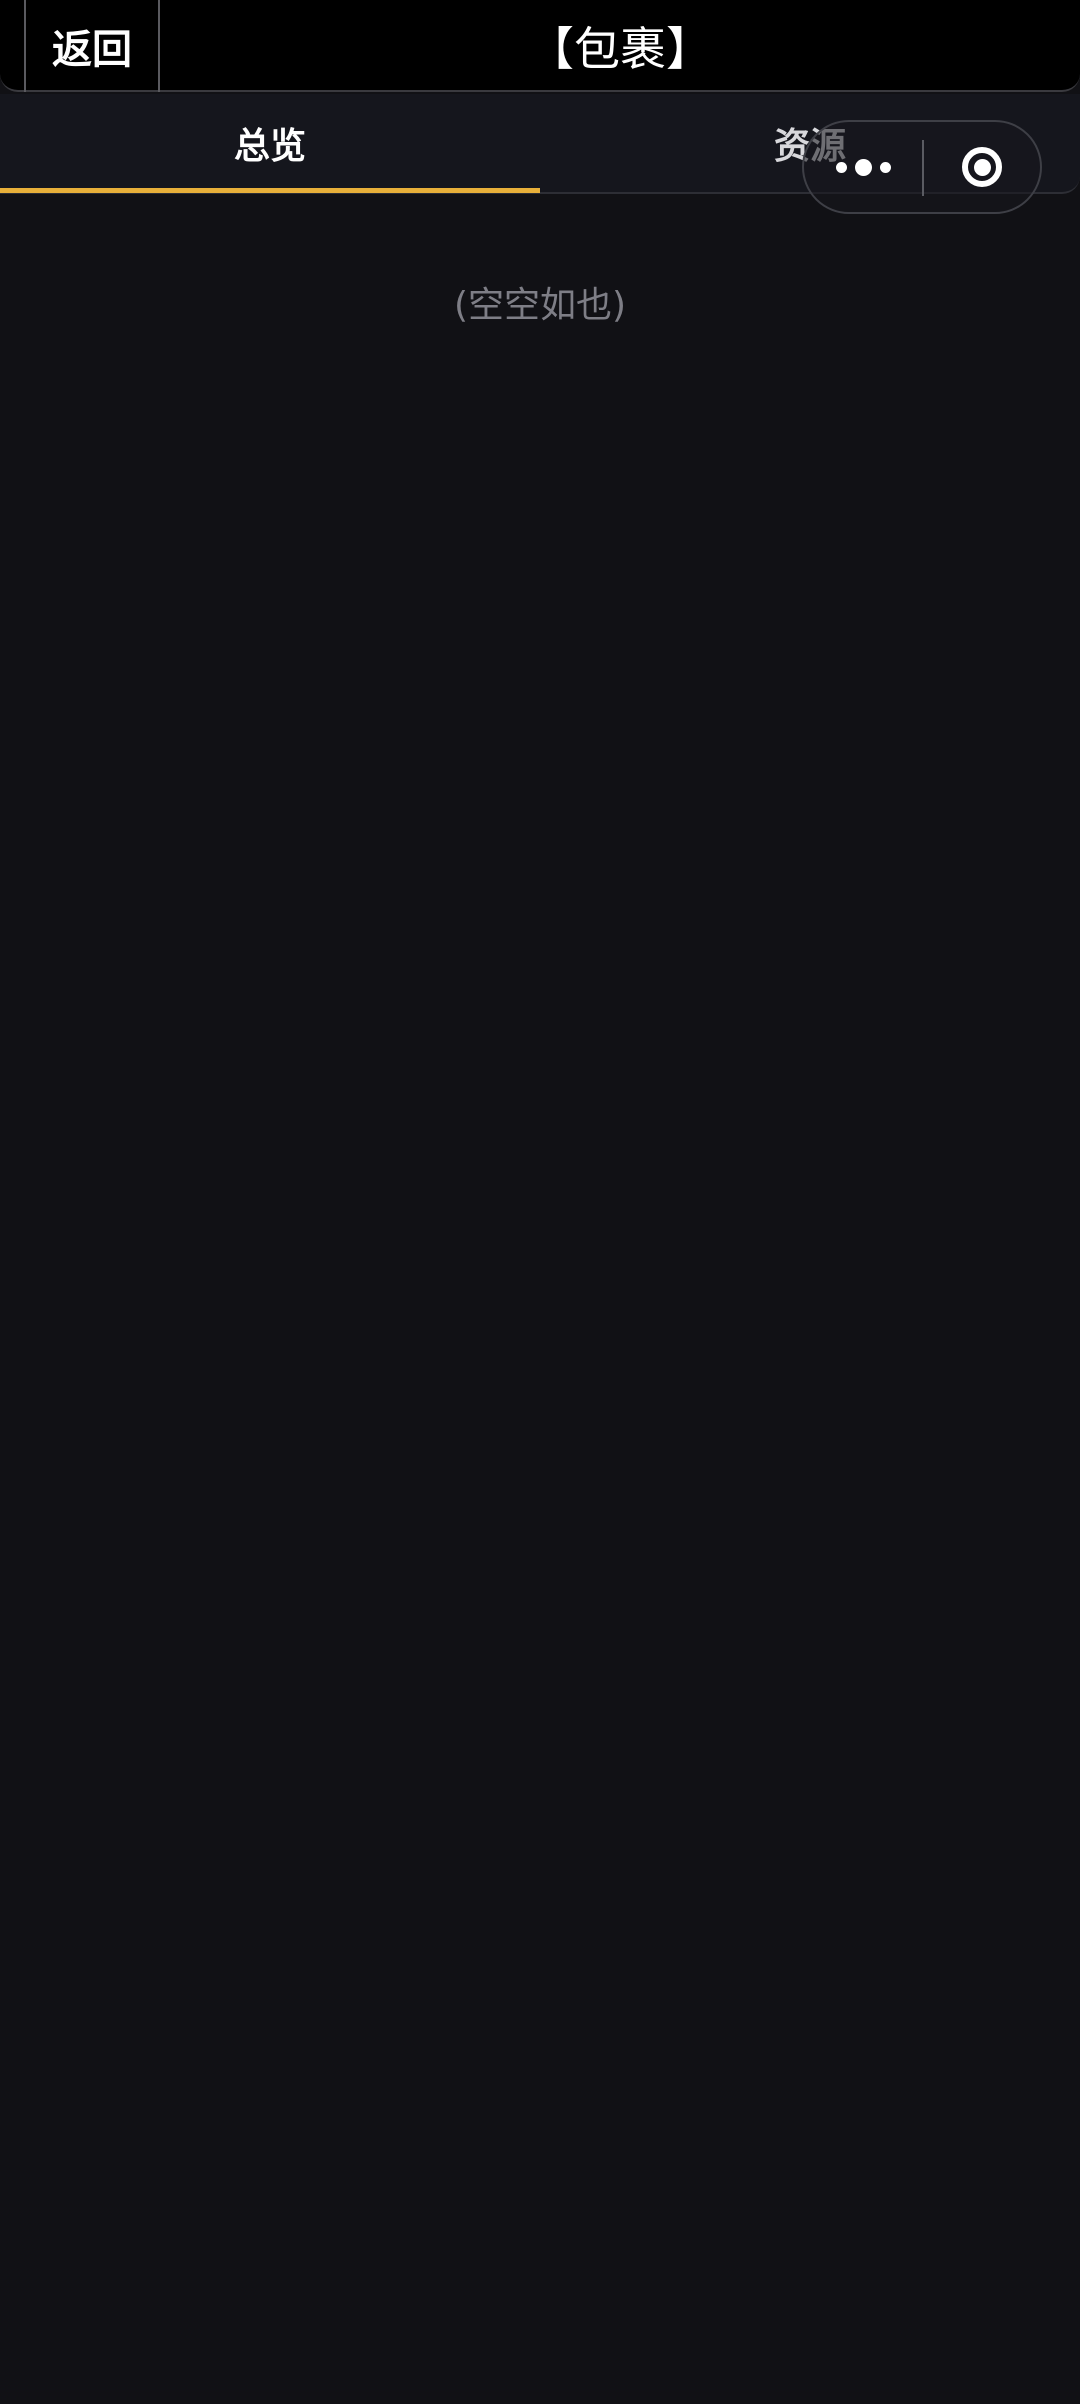  I want to click on top-header: 返回 【包裹】, so click(540, 46).